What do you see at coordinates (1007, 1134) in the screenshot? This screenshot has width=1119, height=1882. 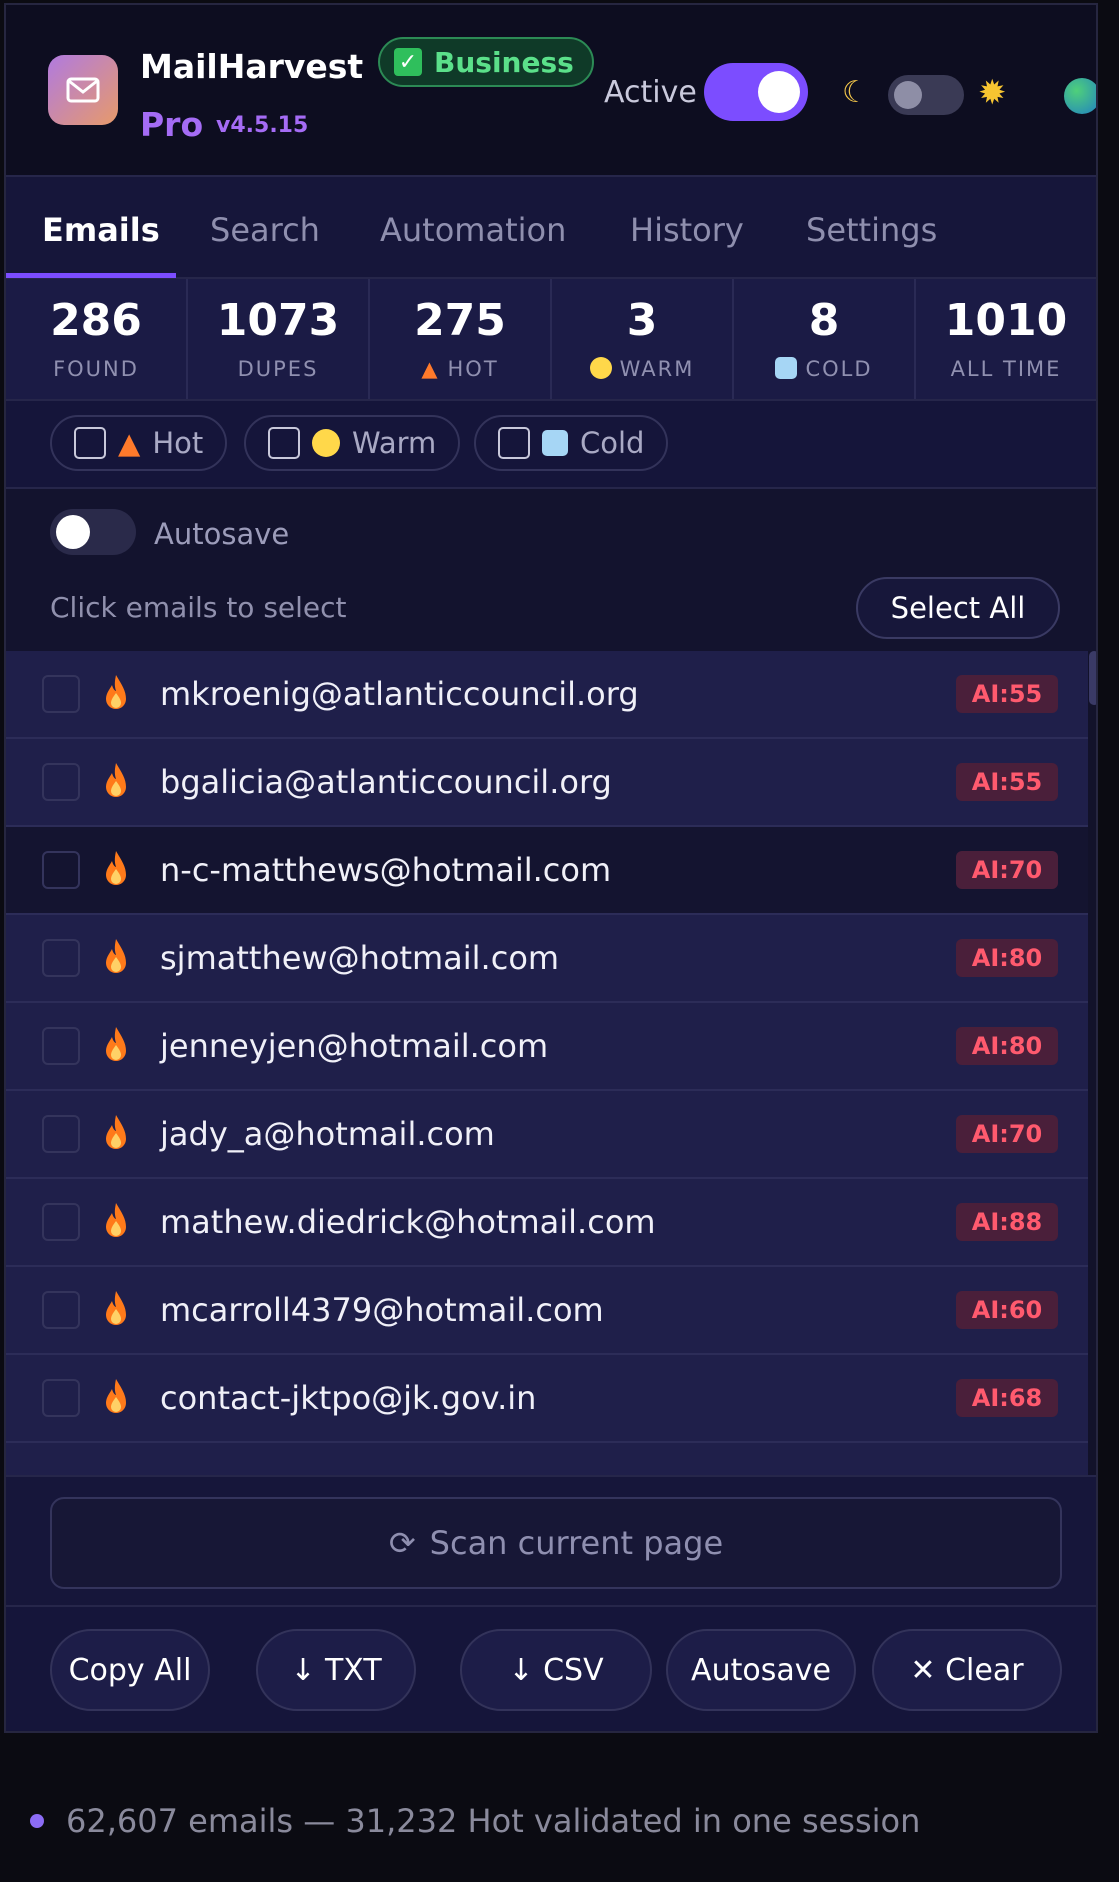 I see `ai-score-badge: AI:70` at bounding box center [1007, 1134].